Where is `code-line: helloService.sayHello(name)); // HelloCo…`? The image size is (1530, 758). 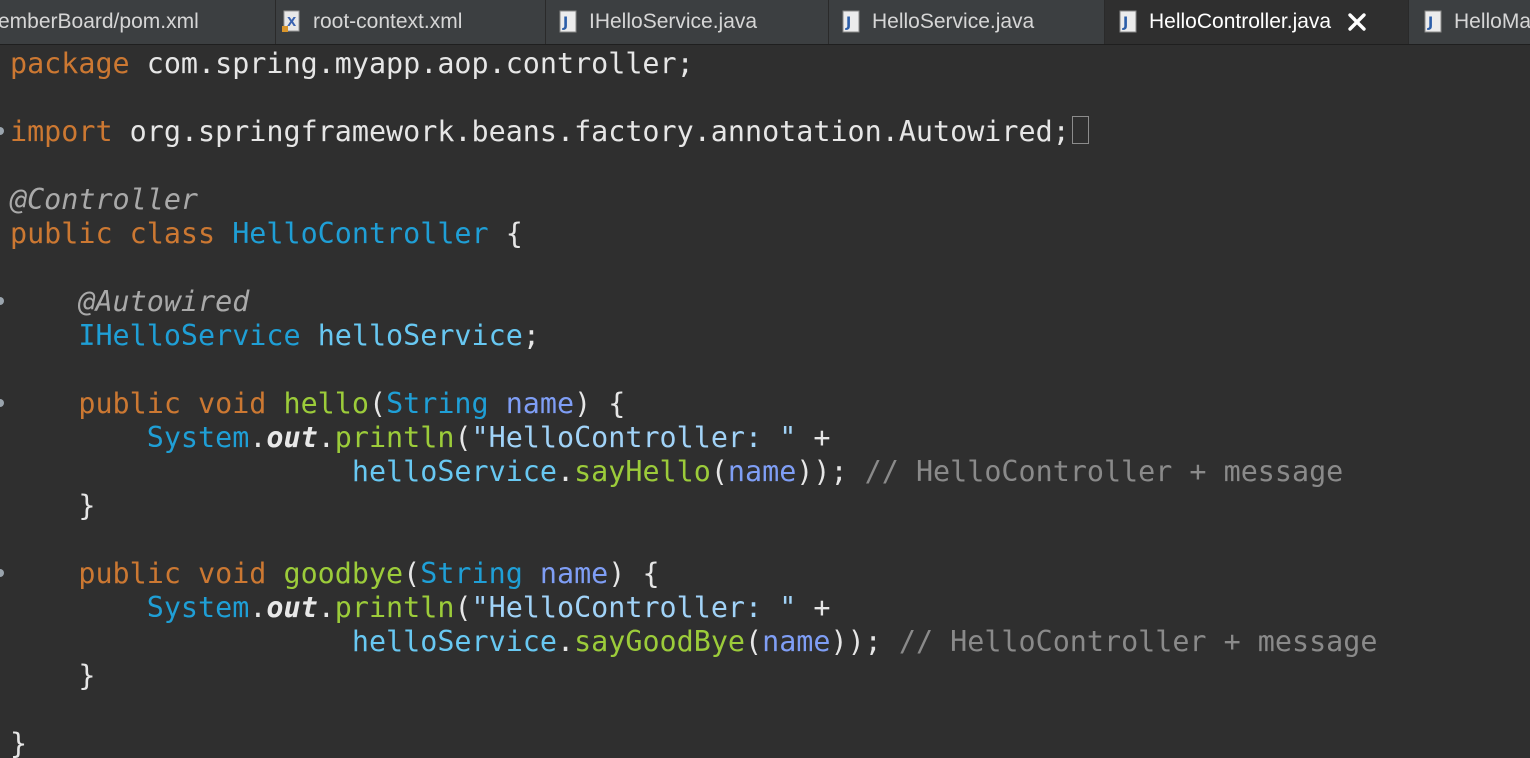
code-line: helloService.sayHello(name)); // HelloCo… is located at coordinates (676, 472).